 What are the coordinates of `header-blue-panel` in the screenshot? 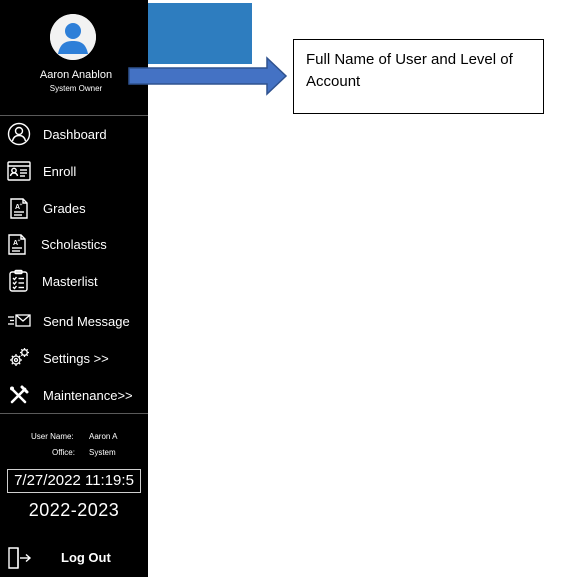 It's located at (200, 33).